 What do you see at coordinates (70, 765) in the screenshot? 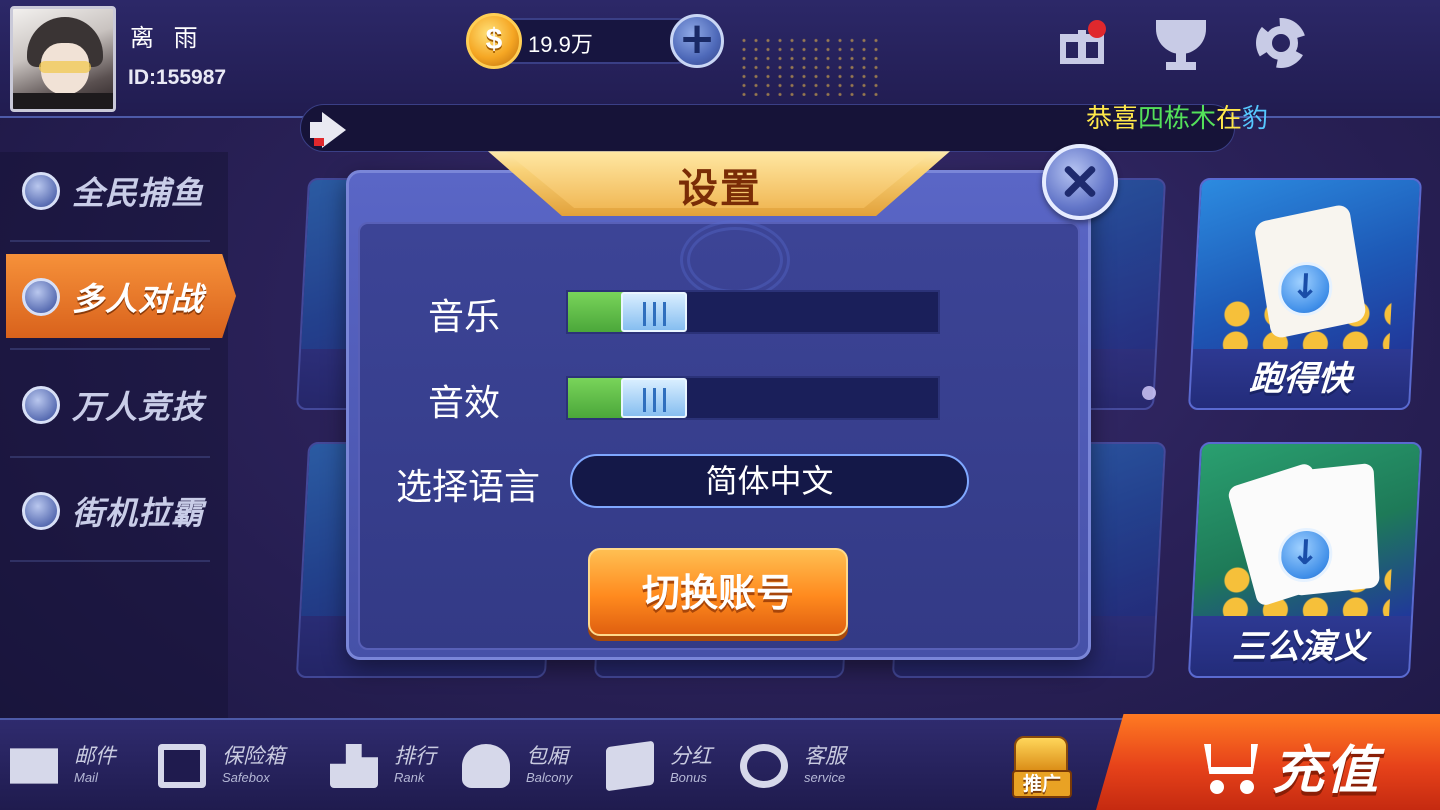
I see `bottom-item-mail: 邮件 Mail` at bounding box center [70, 765].